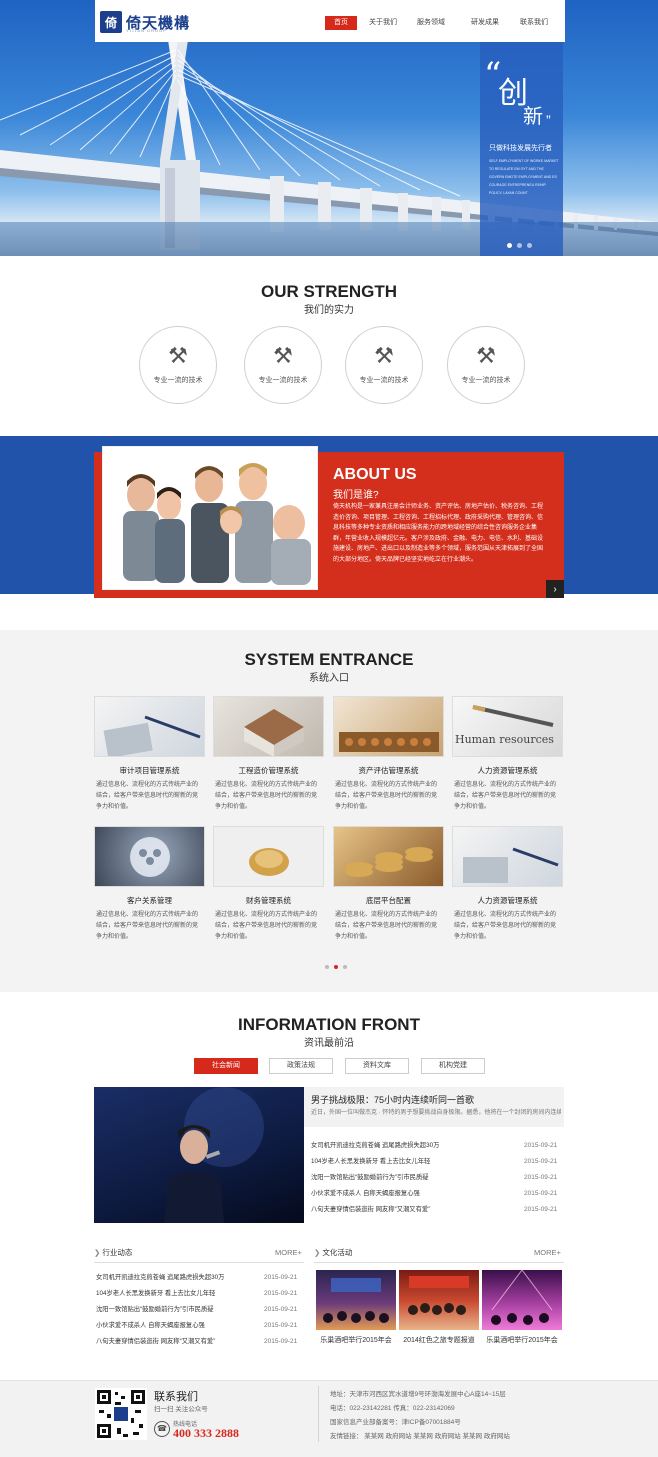 The width and height of the screenshot is (658, 1457). Describe the element at coordinates (392, 1099) in the screenshot. I see `featured-news-title: 男子挑战极限：75小时内连续听同一首歌` at that location.